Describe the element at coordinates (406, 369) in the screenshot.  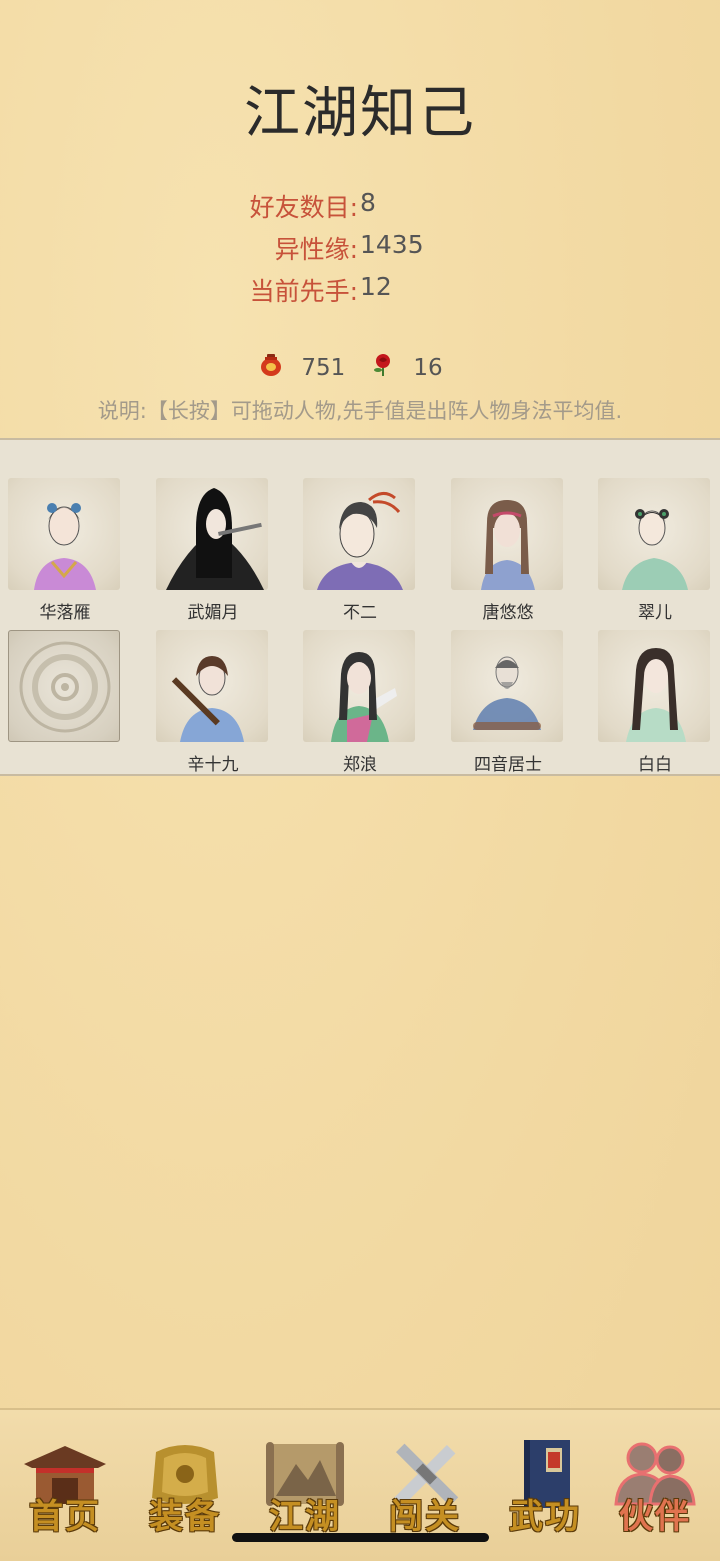
I see `rose-counter: 16` at that location.